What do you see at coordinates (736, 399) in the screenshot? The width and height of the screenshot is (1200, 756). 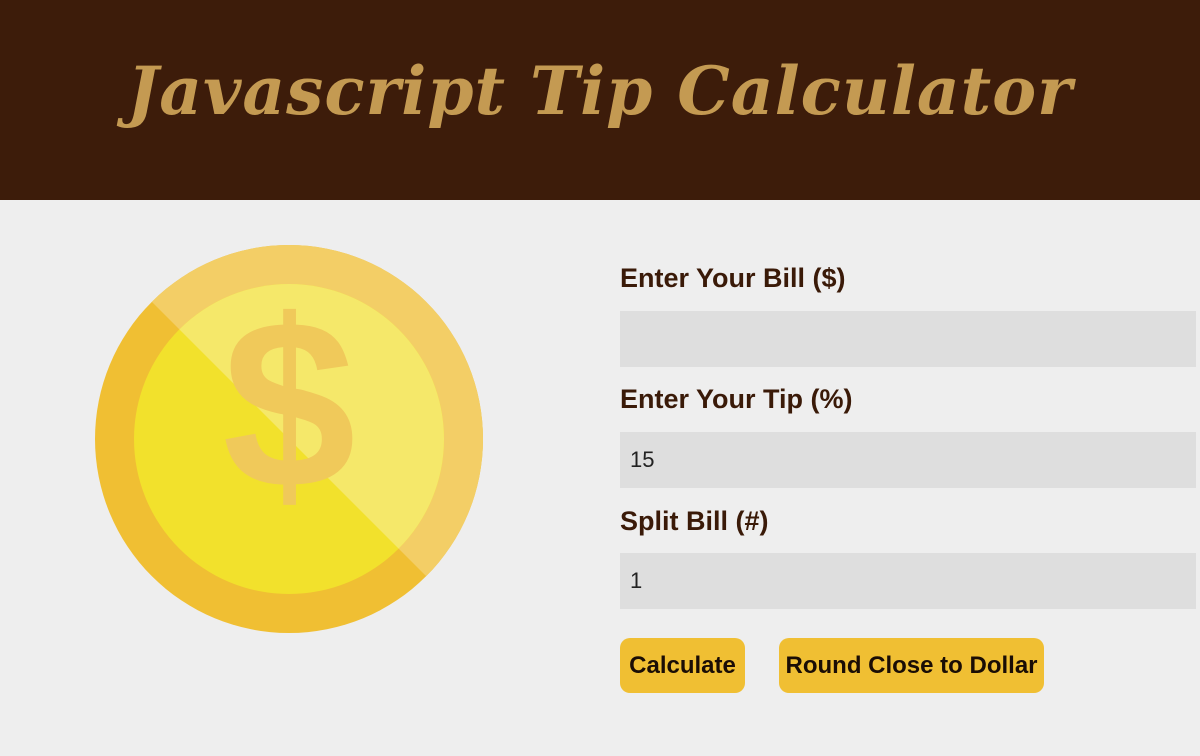 I see `tip-label: Enter Your Tip (%)` at bounding box center [736, 399].